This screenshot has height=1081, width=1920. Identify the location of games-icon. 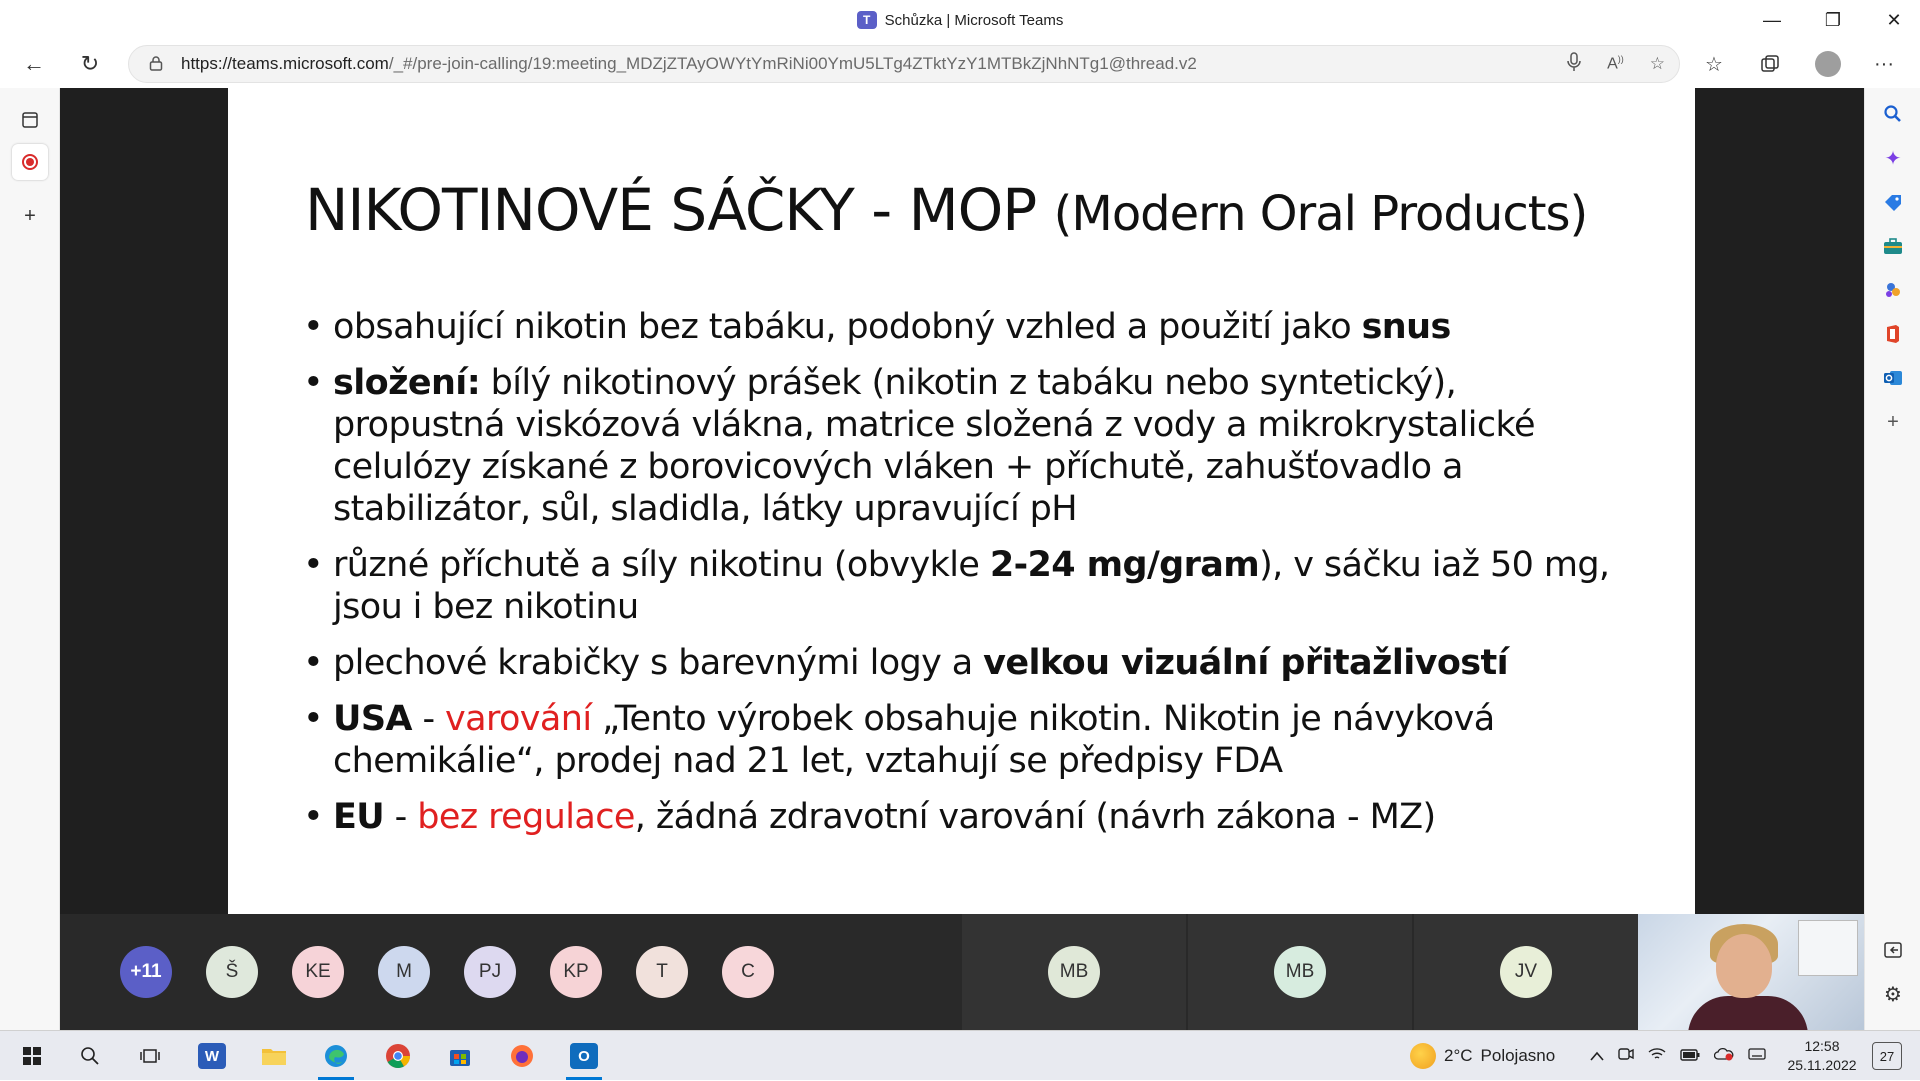
(1893, 290).